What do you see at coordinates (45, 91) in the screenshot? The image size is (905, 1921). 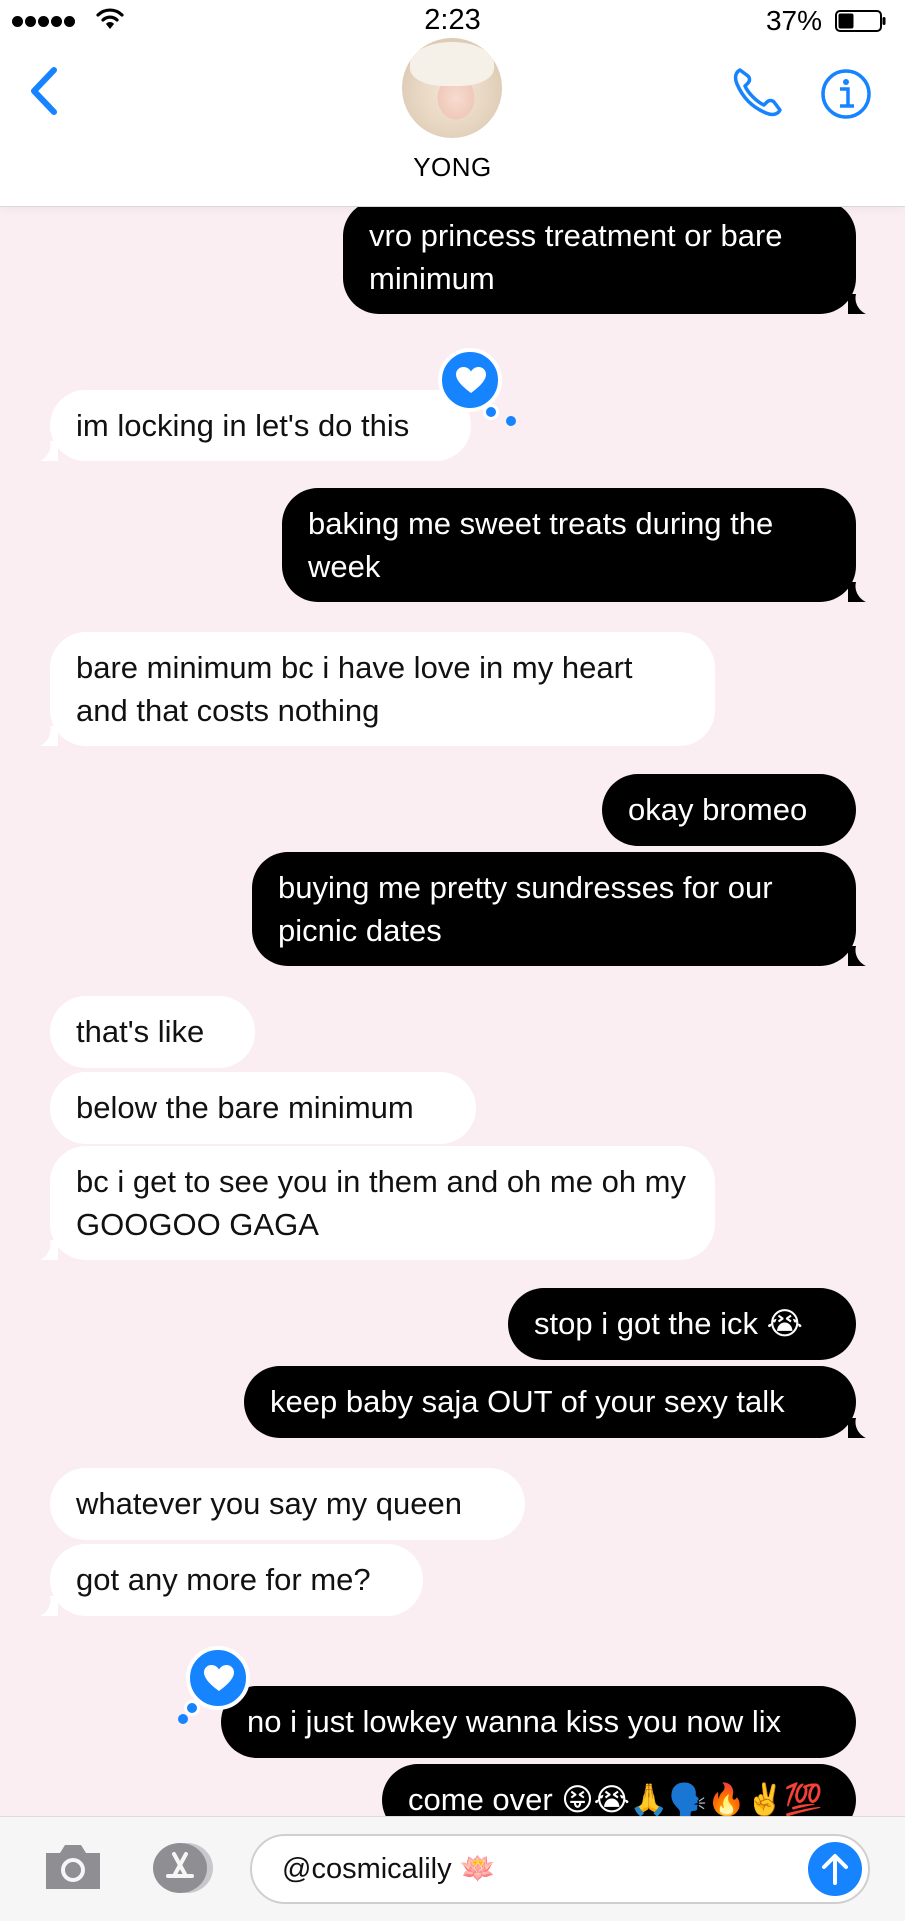 I see `back-chevron-icon` at bounding box center [45, 91].